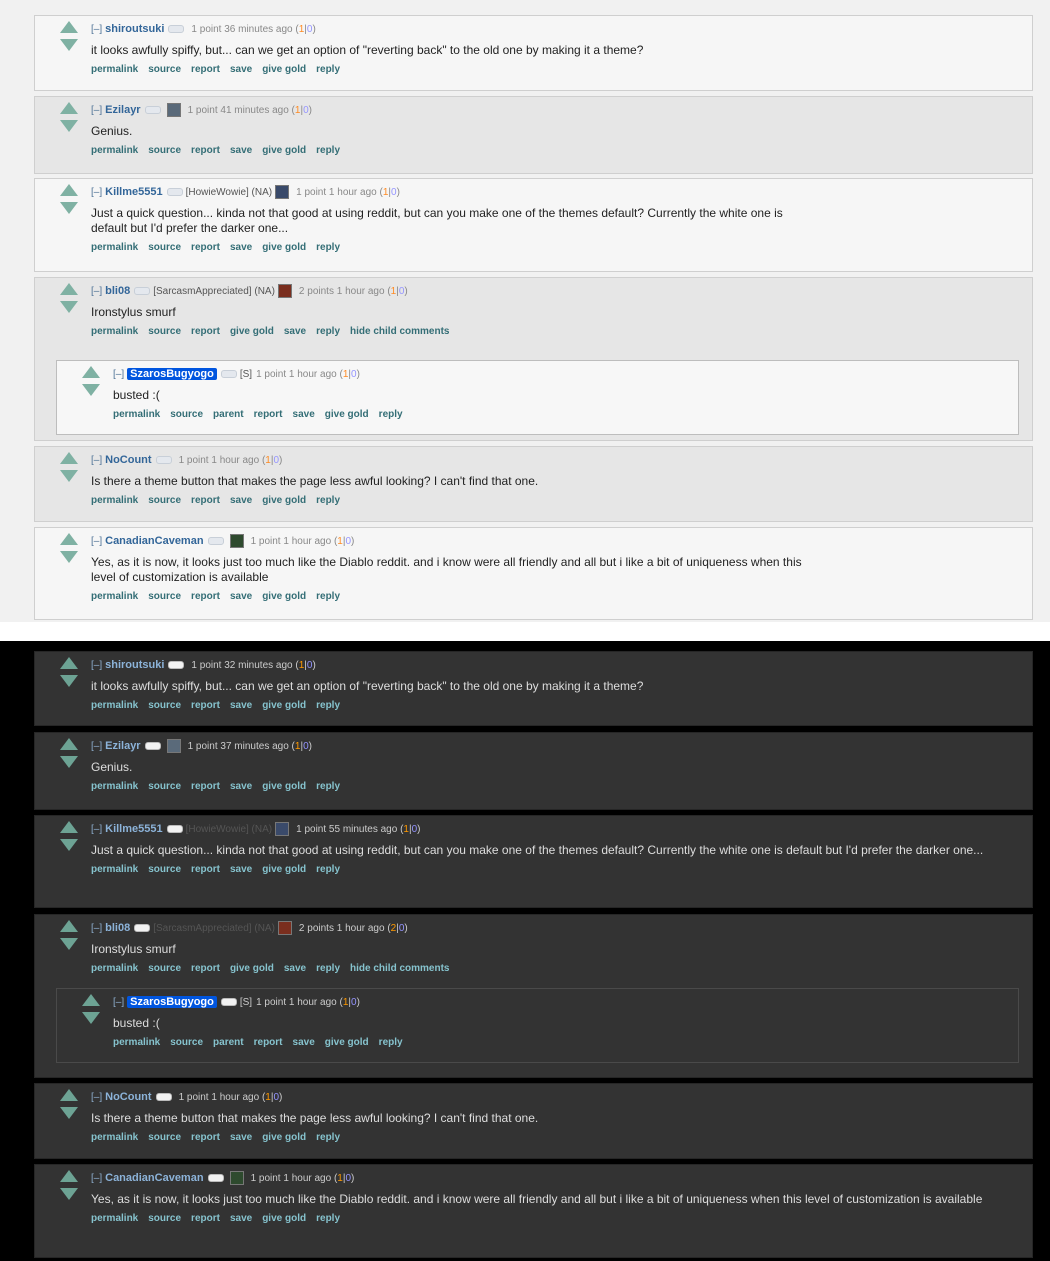 Image resolution: width=1050 pixels, height=1261 pixels. Describe the element at coordinates (228, 1042) in the screenshot. I see `parent-link: parent` at that location.